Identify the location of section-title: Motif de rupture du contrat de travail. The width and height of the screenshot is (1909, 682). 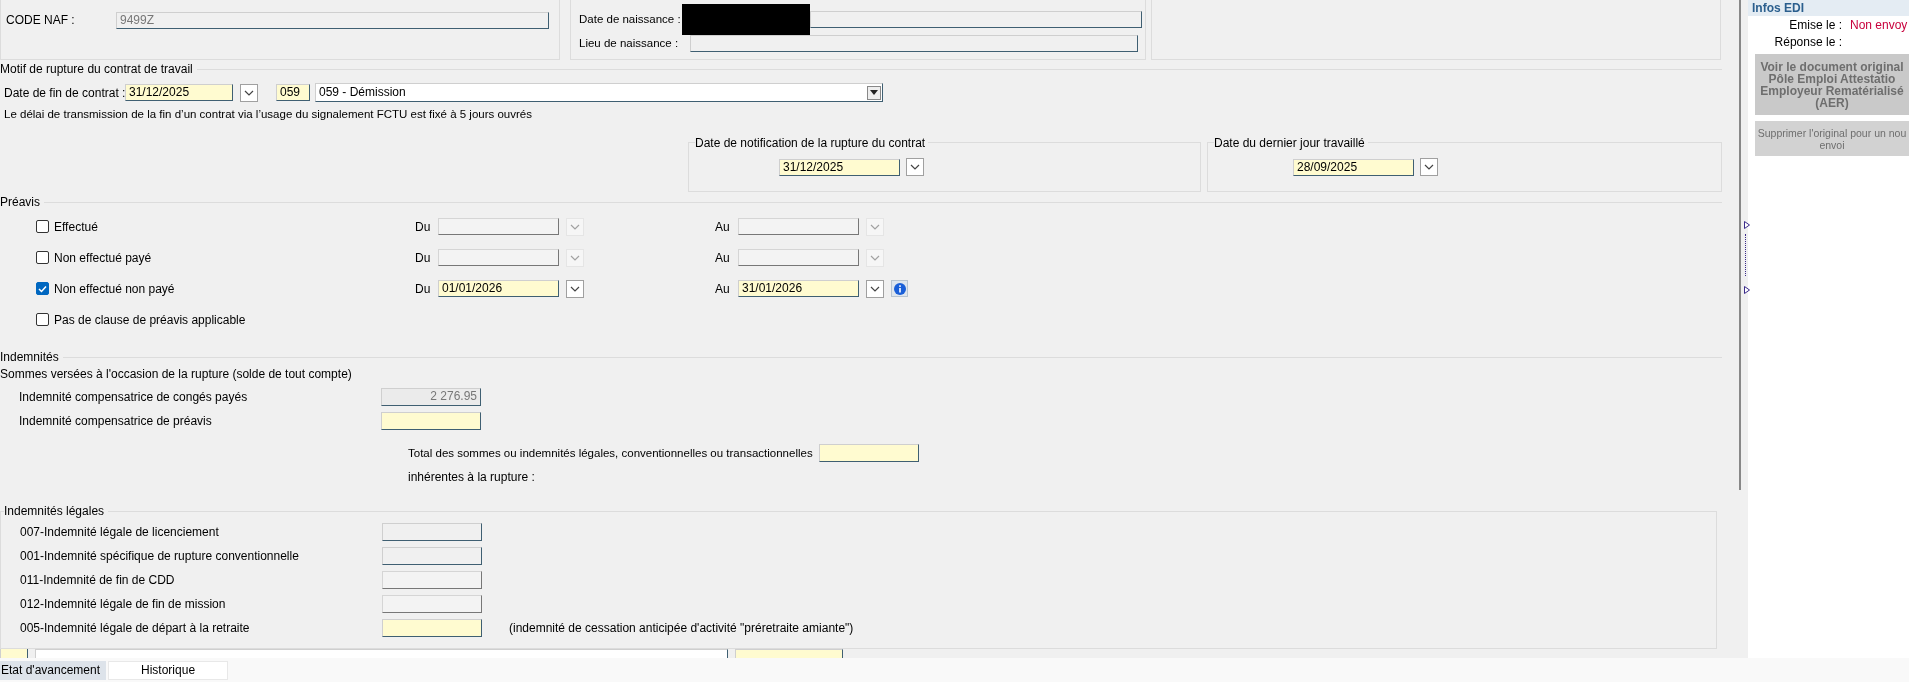
(98, 69).